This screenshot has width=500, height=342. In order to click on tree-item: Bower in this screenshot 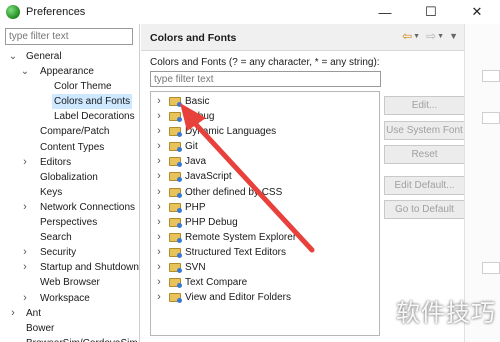, I will do `click(69, 328)`.